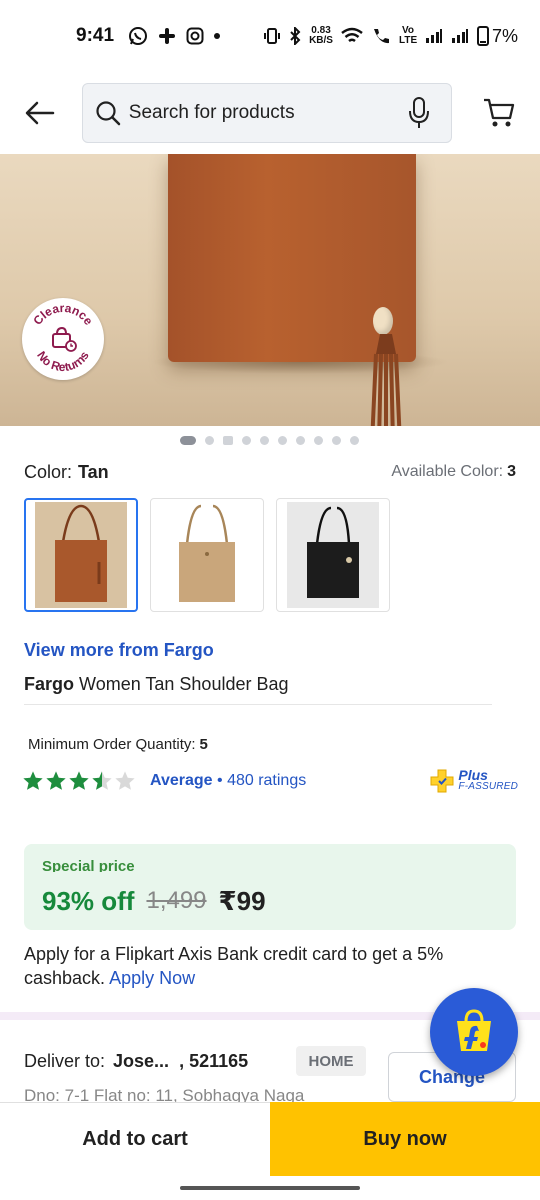  Describe the element at coordinates (135, 1139) in the screenshot. I see `add-to-cart-button: Add to cart` at that location.